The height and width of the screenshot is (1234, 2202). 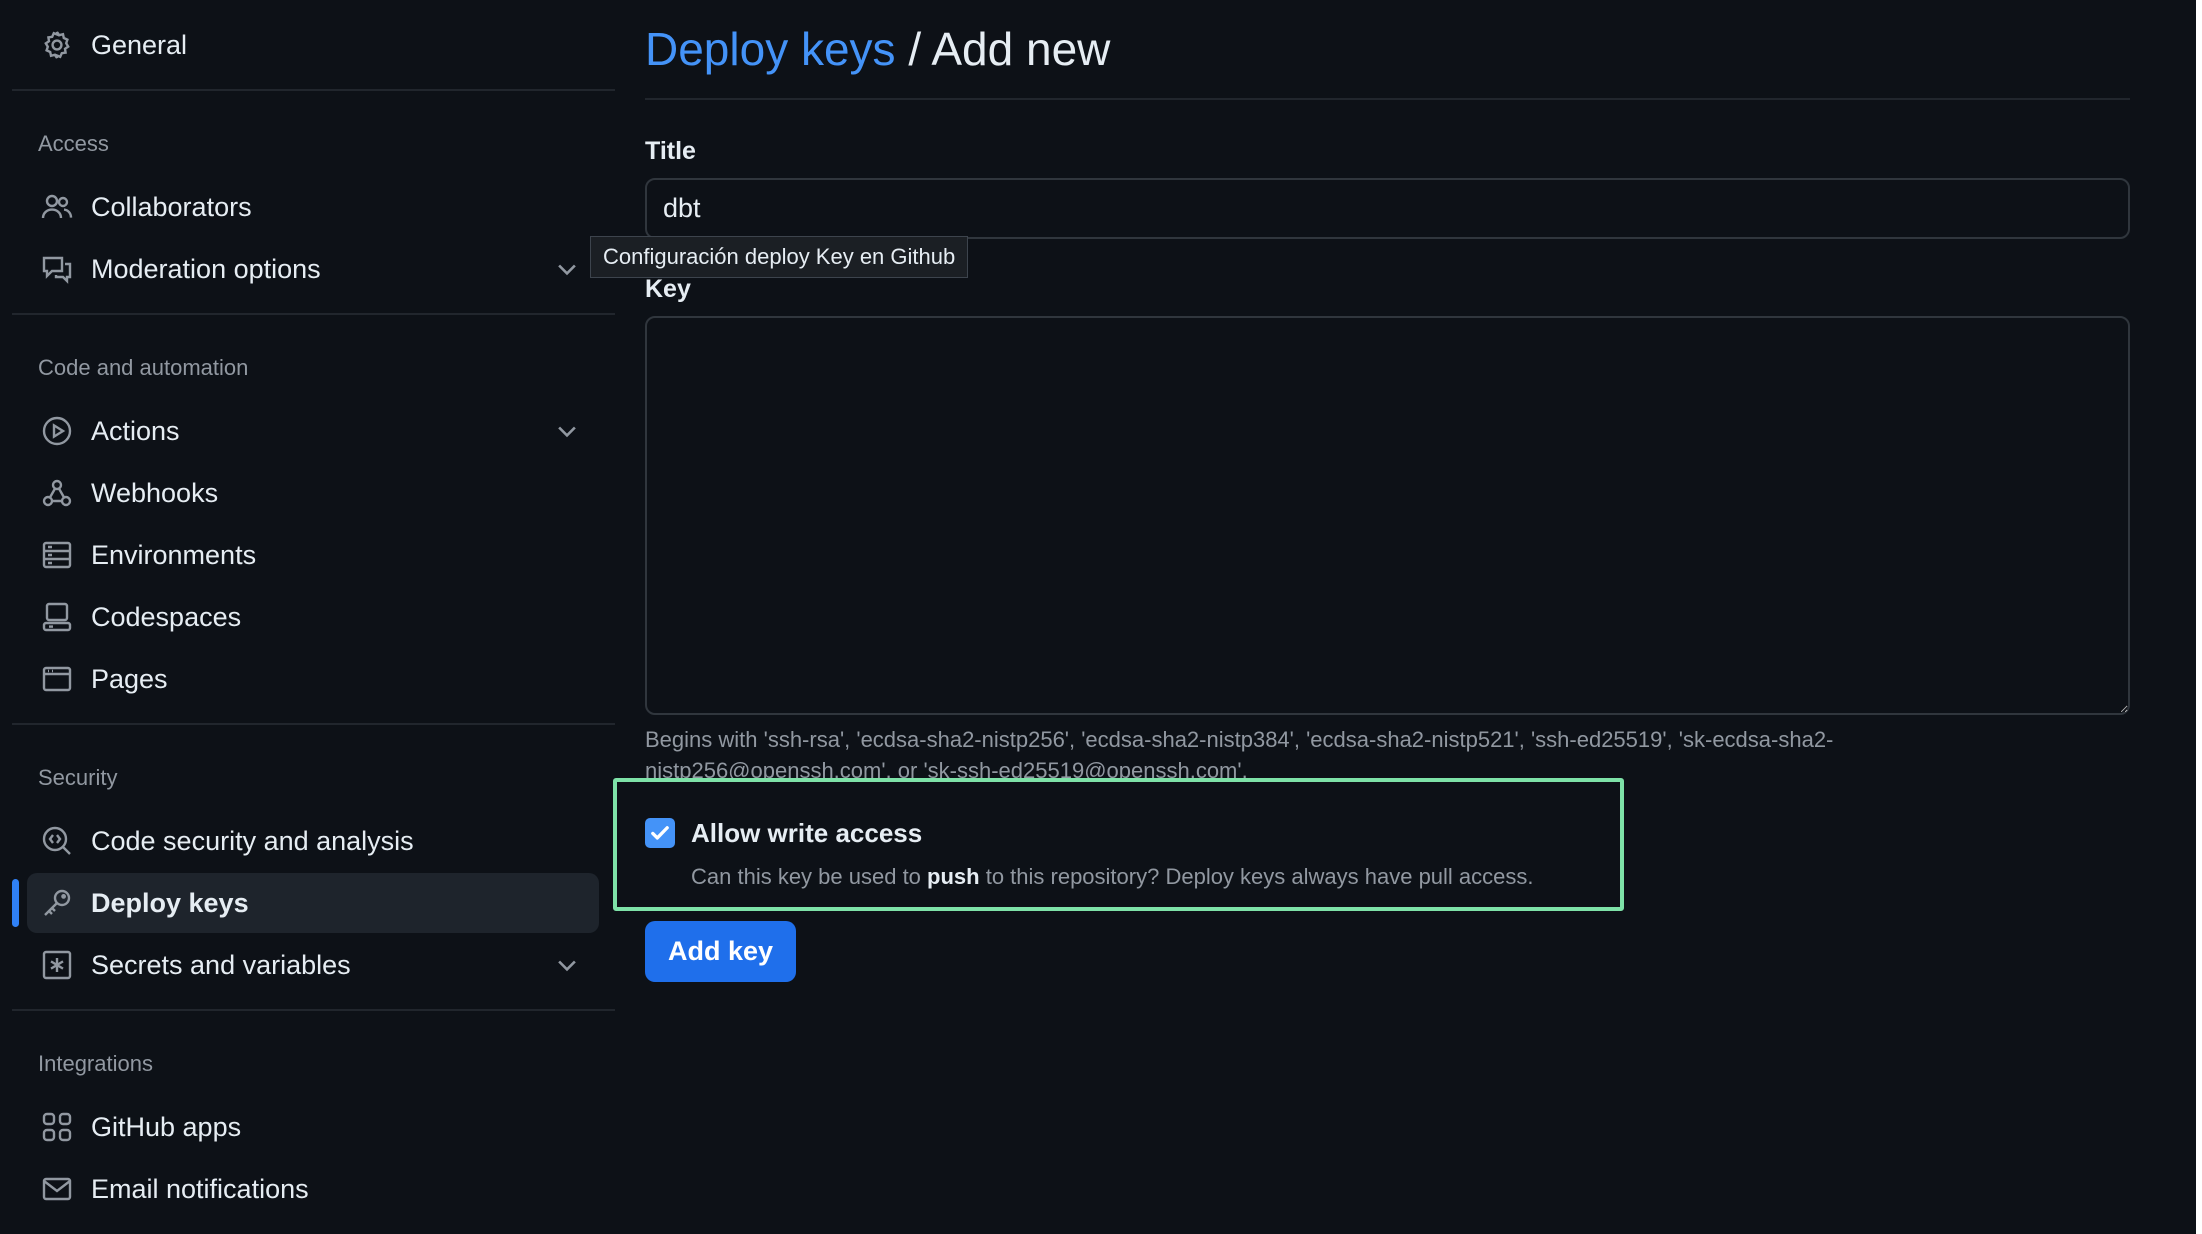 What do you see at coordinates (129, 678) in the screenshot?
I see `sidebar-item-label: Pages` at bounding box center [129, 678].